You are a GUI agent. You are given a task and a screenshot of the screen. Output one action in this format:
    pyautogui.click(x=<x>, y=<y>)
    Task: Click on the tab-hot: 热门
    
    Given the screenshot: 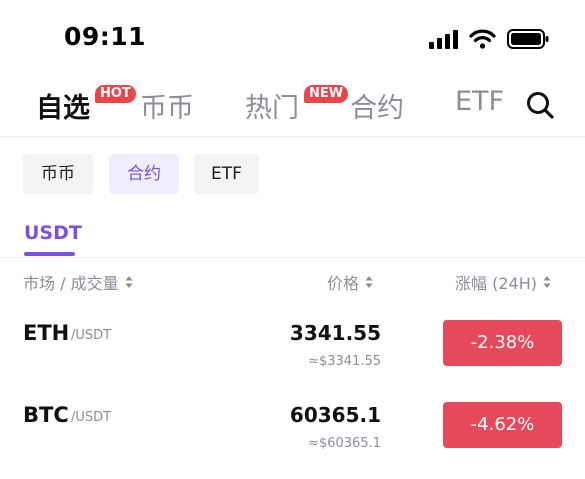 What is the action you would take?
    pyautogui.click(x=272, y=105)
    